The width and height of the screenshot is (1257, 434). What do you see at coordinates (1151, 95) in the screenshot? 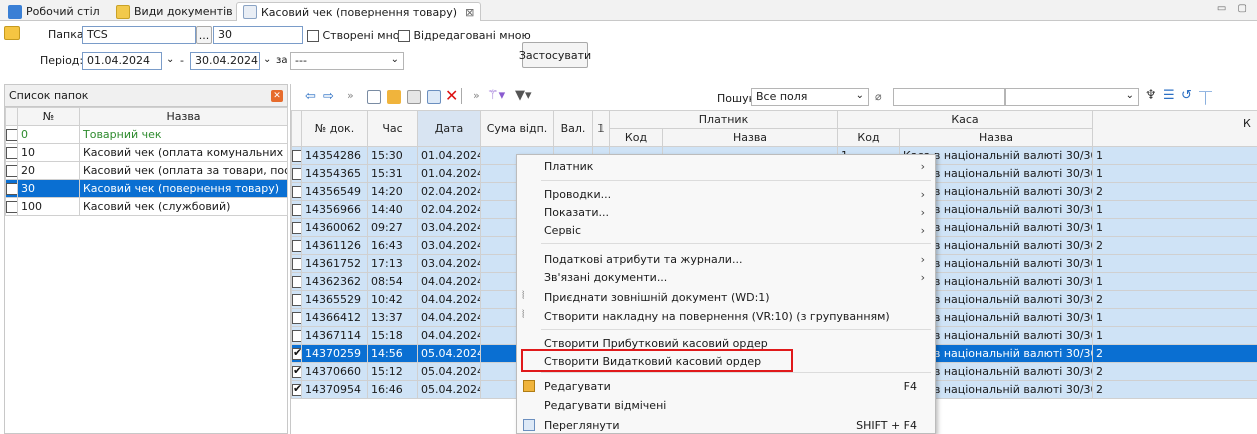
I see `binoculars-icon: ♆` at bounding box center [1151, 95].